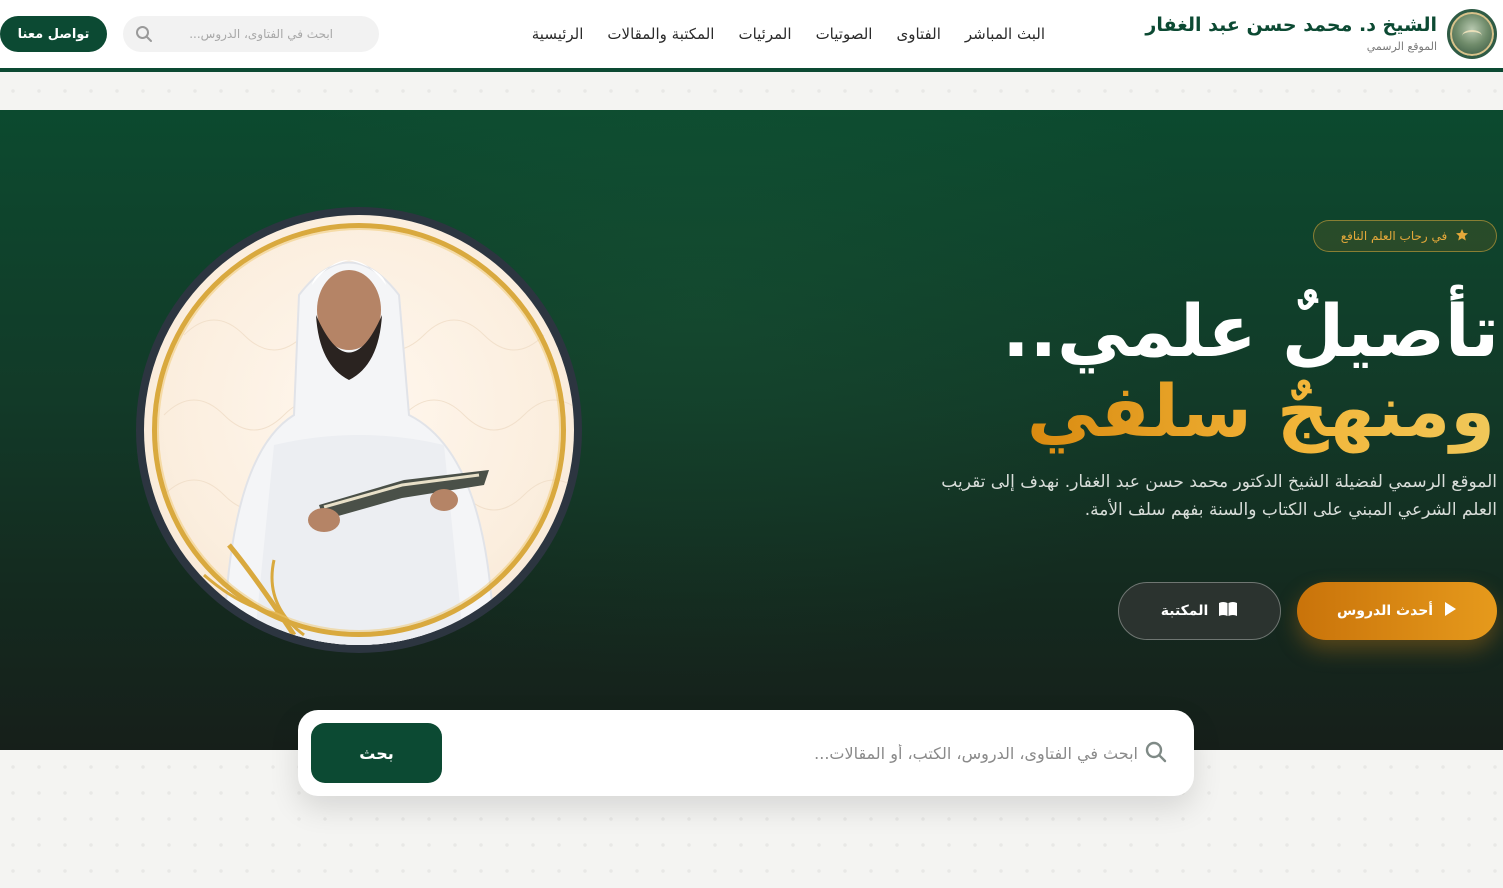 The width and height of the screenshot is (1503, 888). I want to click on hero-badge: في رحاب العلم النافع, so click(1405, 236).